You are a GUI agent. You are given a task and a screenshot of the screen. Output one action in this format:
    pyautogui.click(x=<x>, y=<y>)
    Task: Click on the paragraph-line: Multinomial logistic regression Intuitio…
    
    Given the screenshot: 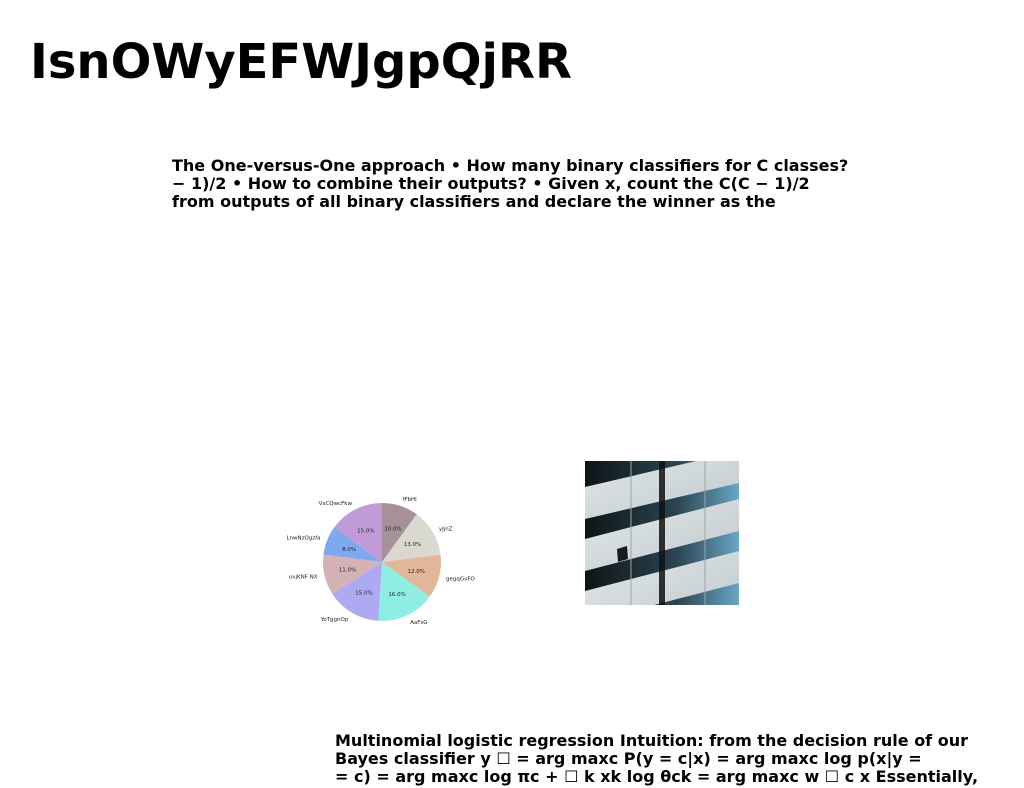 What is the action you would take?
    pyautogui.click(x=651, y=740)
    